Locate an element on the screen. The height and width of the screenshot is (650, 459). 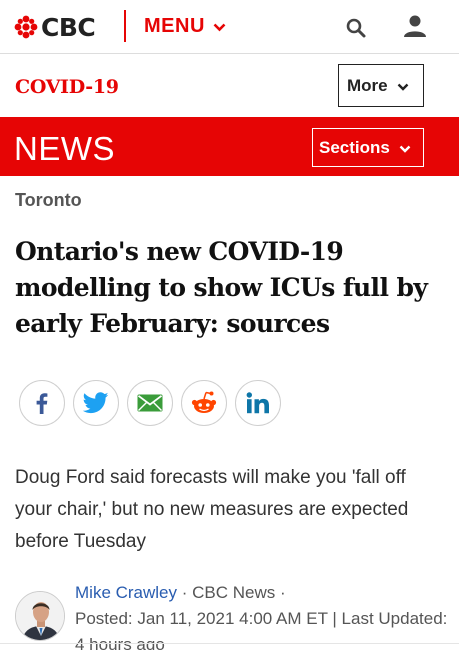
menu-label: MENU is located at coordinates (174, 25).